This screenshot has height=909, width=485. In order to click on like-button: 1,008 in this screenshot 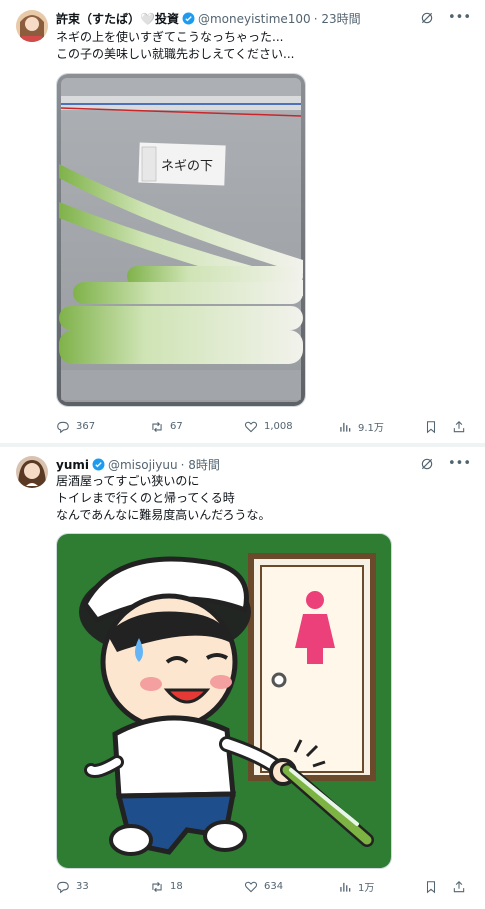, I will do `click(291, 427)`.